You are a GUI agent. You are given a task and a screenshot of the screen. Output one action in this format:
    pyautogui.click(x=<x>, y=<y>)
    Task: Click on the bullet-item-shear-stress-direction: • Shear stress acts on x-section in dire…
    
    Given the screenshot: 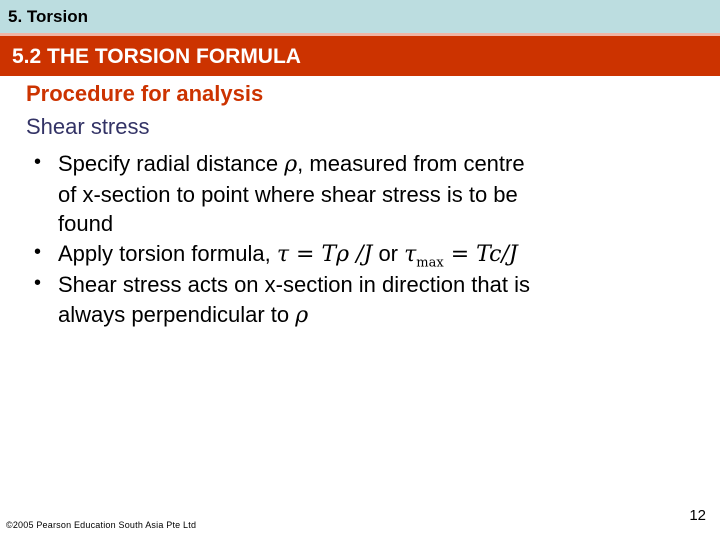 What is the action you would take?
    pyautogui.click(x=362, y=300)
    